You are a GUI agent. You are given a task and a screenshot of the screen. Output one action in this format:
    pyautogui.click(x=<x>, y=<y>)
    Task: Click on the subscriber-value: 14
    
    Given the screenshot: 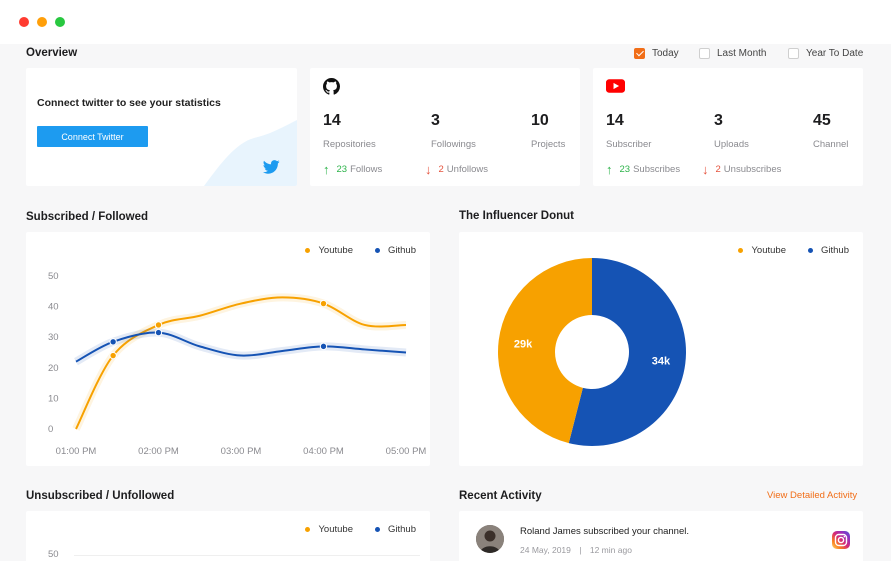 What is the action you would take?
    pyautogui.click(x=615, y=120)
    